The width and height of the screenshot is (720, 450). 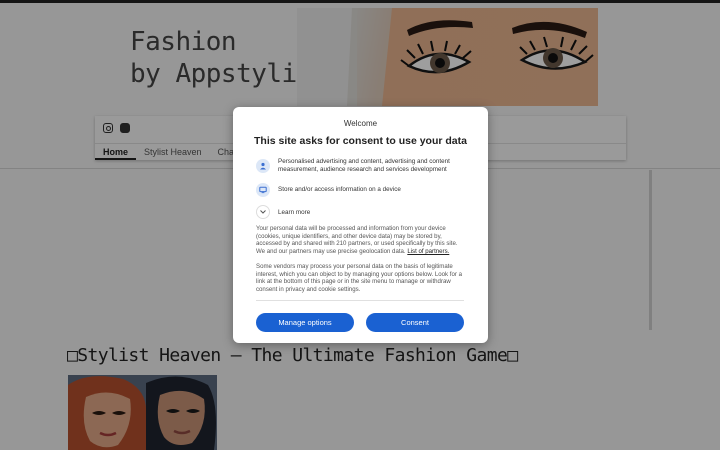 I want to click on learn-more-label: Learn more, so click(x=294, y=212).